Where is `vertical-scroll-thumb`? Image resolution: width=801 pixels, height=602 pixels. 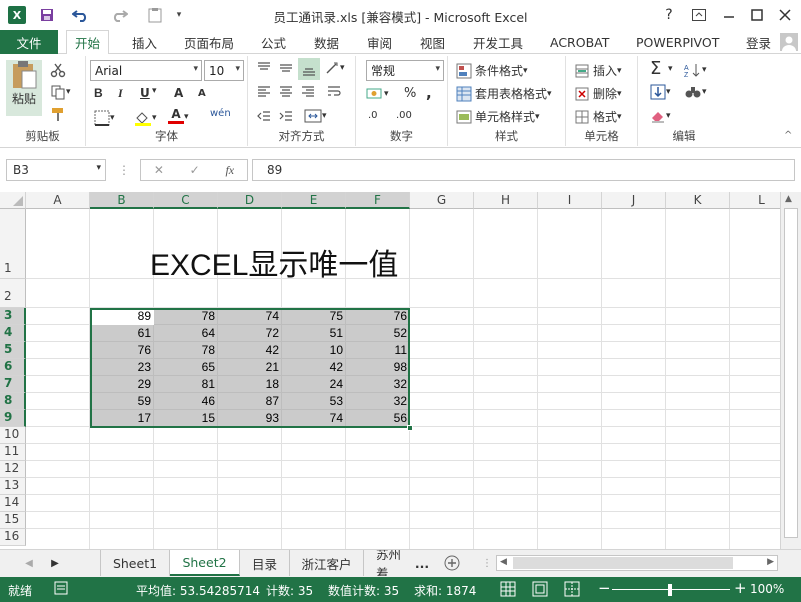 vertical-scroll-thumb is located at coordinates (791, 373).